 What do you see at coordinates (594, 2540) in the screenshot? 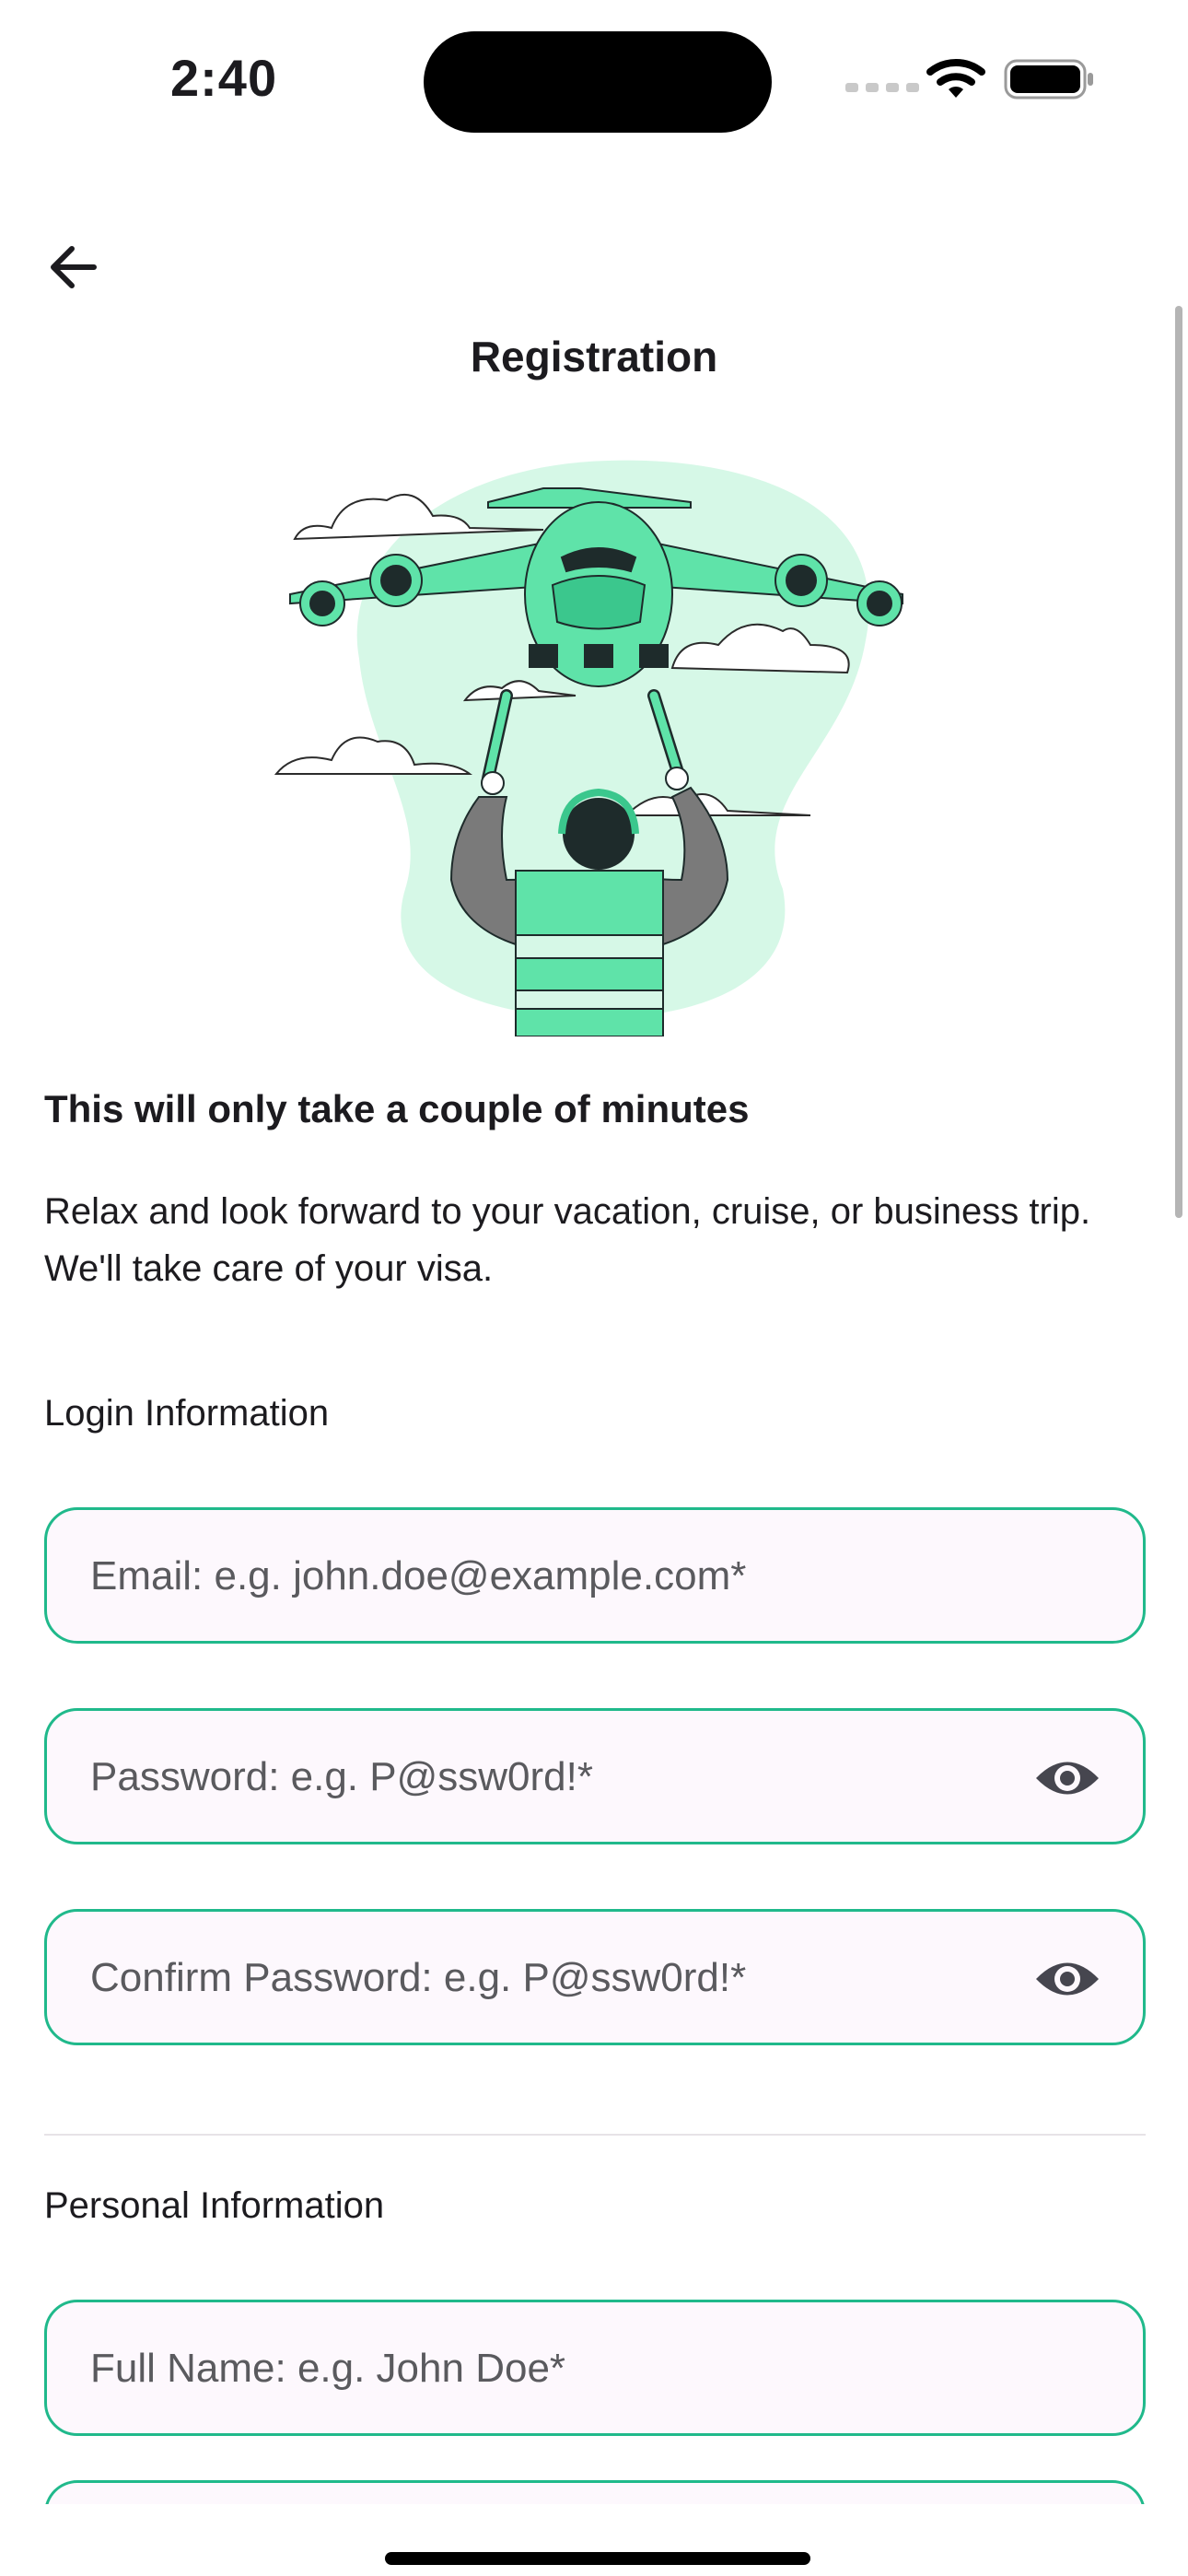
I see `bottom-safe-area` at bounding box center [594, 2540].